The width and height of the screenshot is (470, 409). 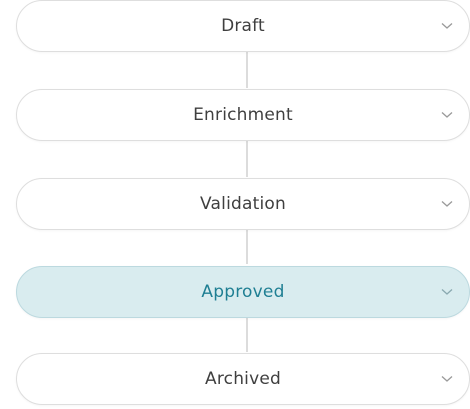 I want to click on stage-label: Enrichment, so click(x=243, y=115).